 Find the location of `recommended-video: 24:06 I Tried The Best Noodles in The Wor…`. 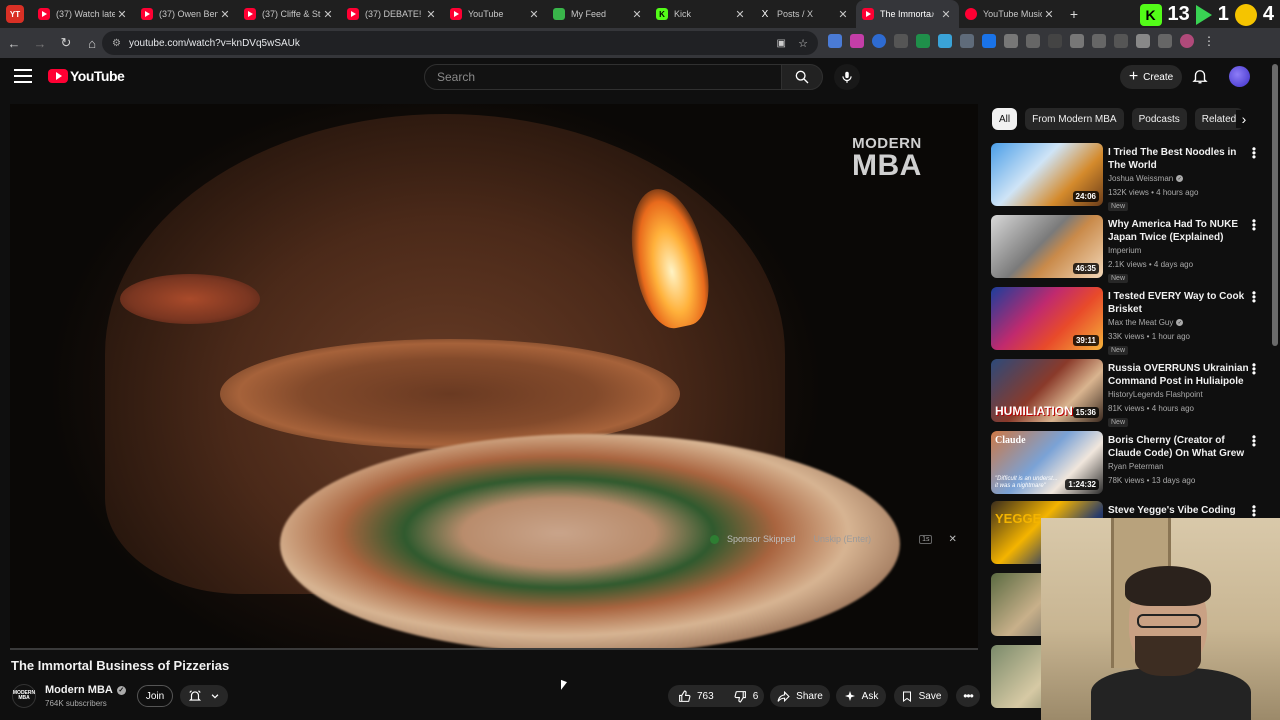

recommended-video: 24:06 I Tried The Best Noodles in The Wor… is located at coordinates (1127, 177).